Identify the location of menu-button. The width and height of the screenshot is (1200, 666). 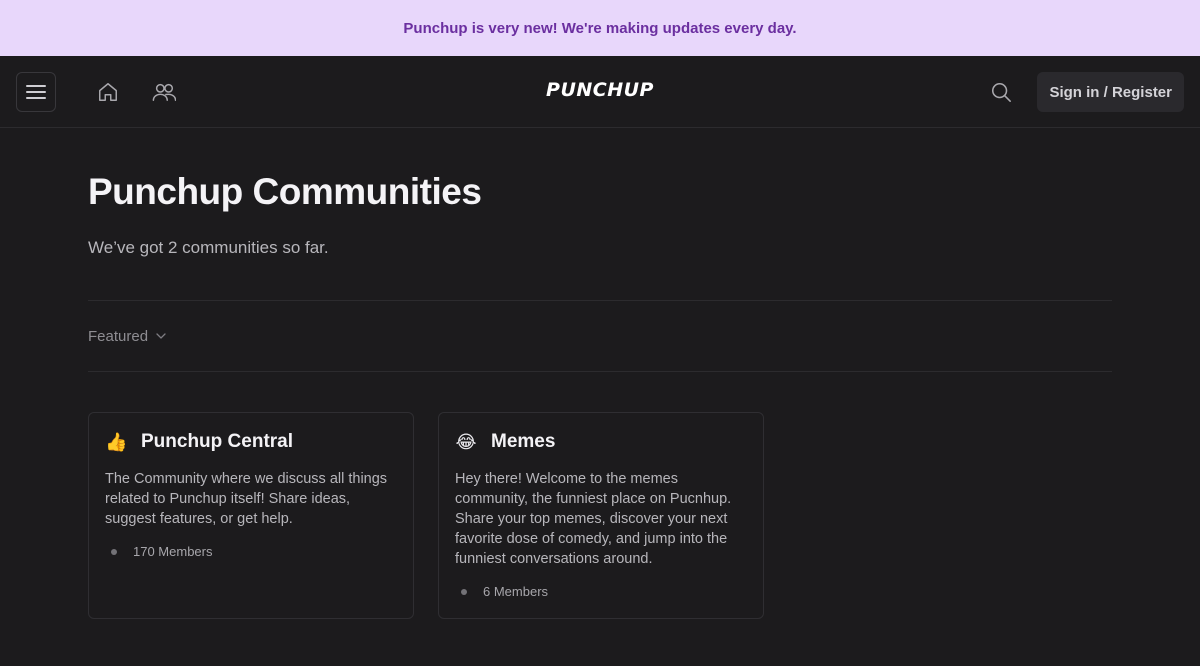
(36, 92).